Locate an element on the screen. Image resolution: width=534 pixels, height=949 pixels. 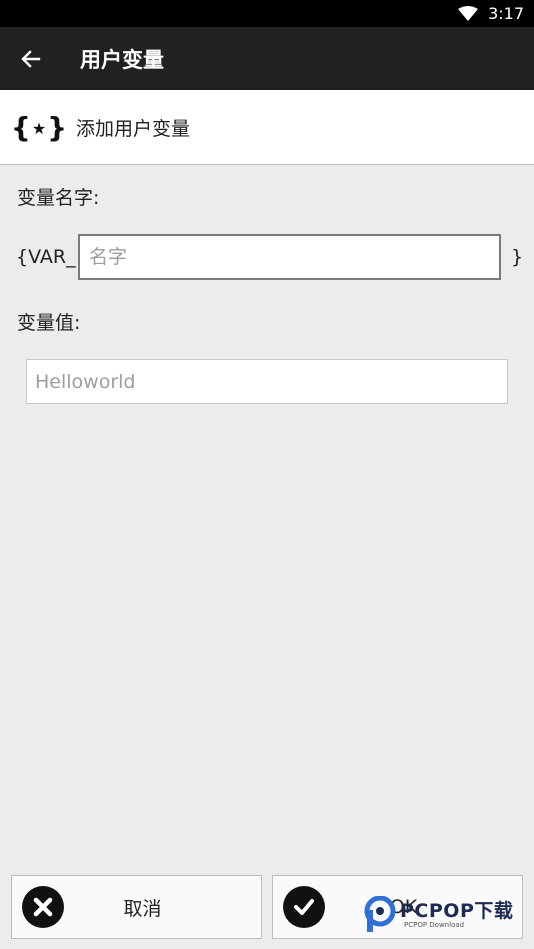
arrow-back-icon is located at coordinates (31, 58).